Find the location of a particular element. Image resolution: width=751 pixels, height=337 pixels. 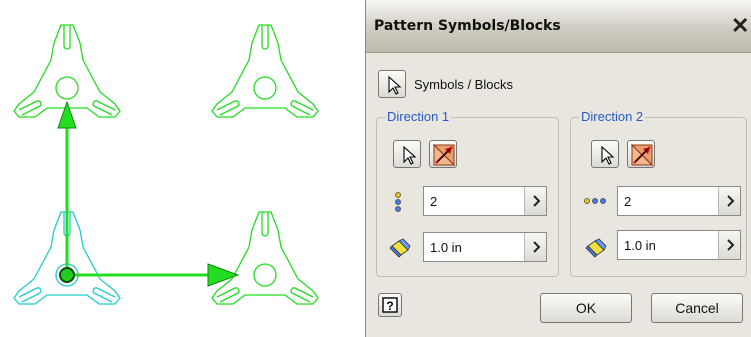

horizontal-dots-icon is located at coordinates (595, 201).